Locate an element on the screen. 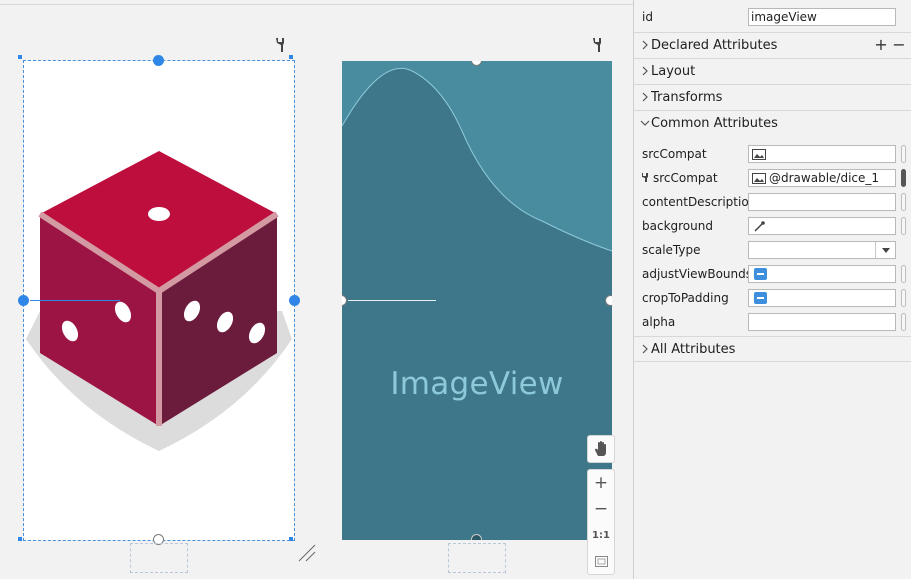 The width and height of the screenshot is (911, 579). constraint-handle-bottom is located at coordinates (476, 537).